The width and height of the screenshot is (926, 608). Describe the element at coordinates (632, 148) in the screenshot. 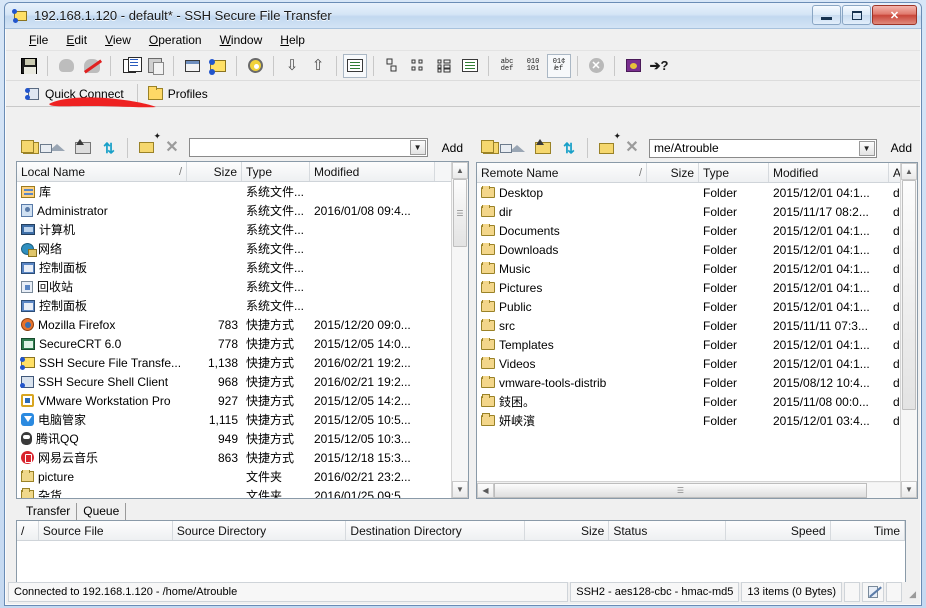

I see `remote-delete-button: ✕` at that location.